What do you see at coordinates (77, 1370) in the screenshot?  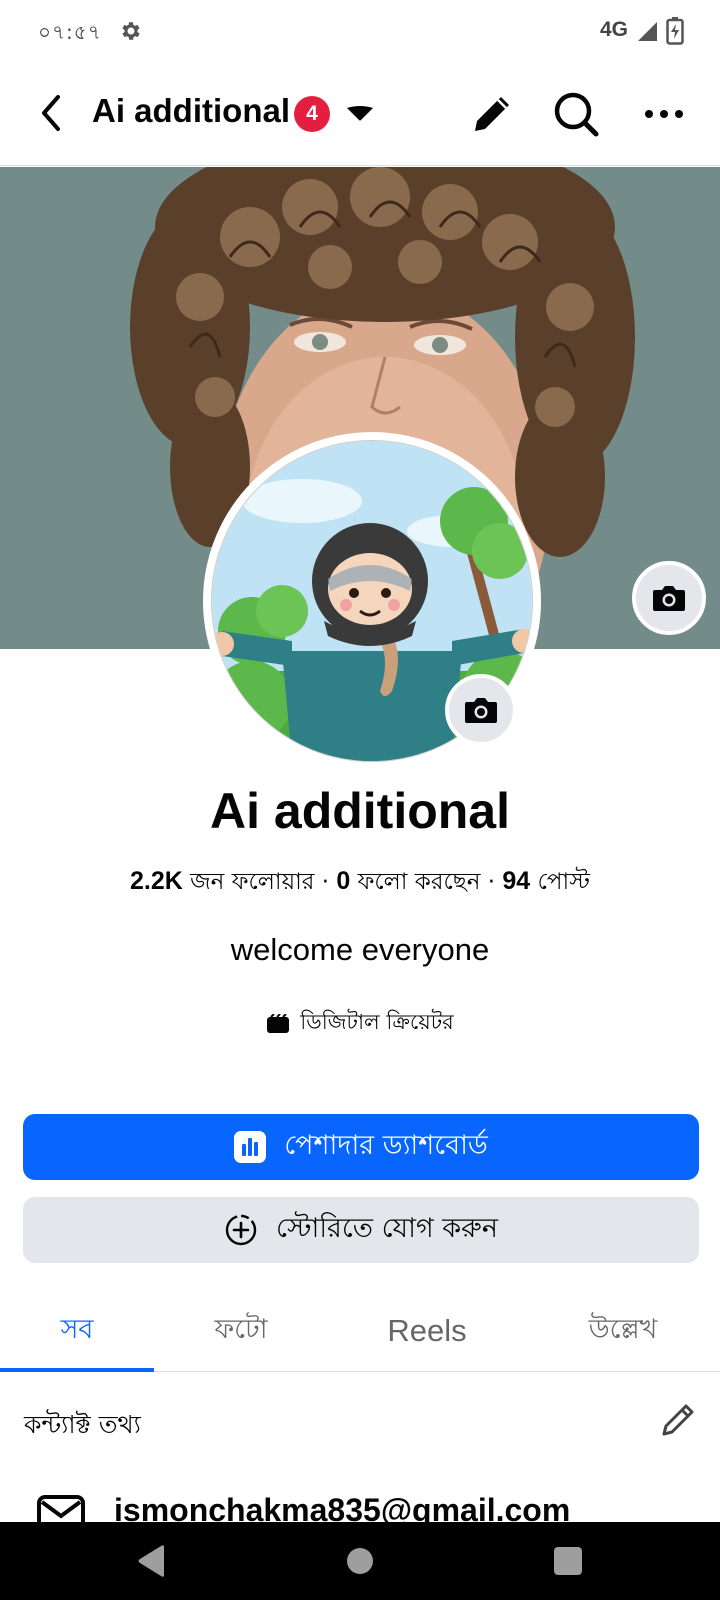 I see `active-tab-indicator` at bounding box center [77, 1370].